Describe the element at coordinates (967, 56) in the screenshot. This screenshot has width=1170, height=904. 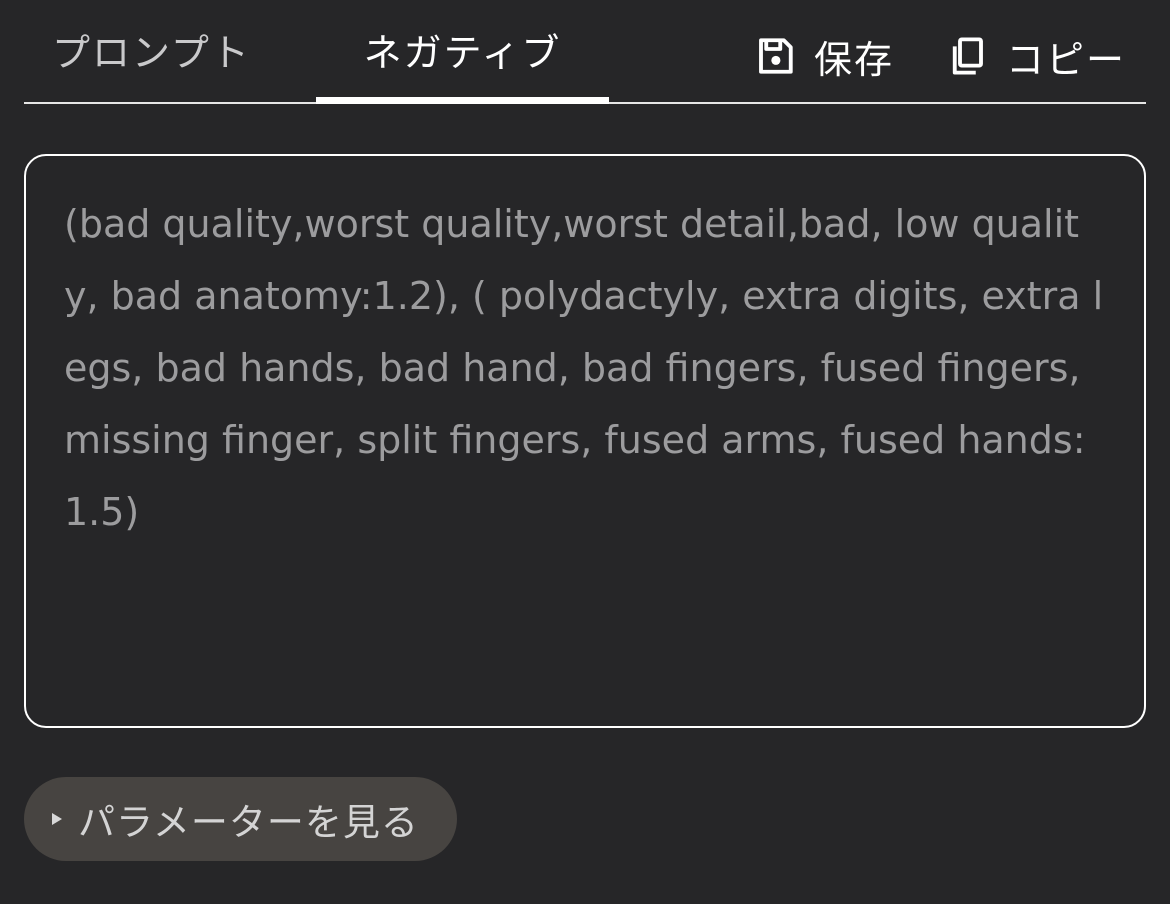
I see `copy-icon` at that location.